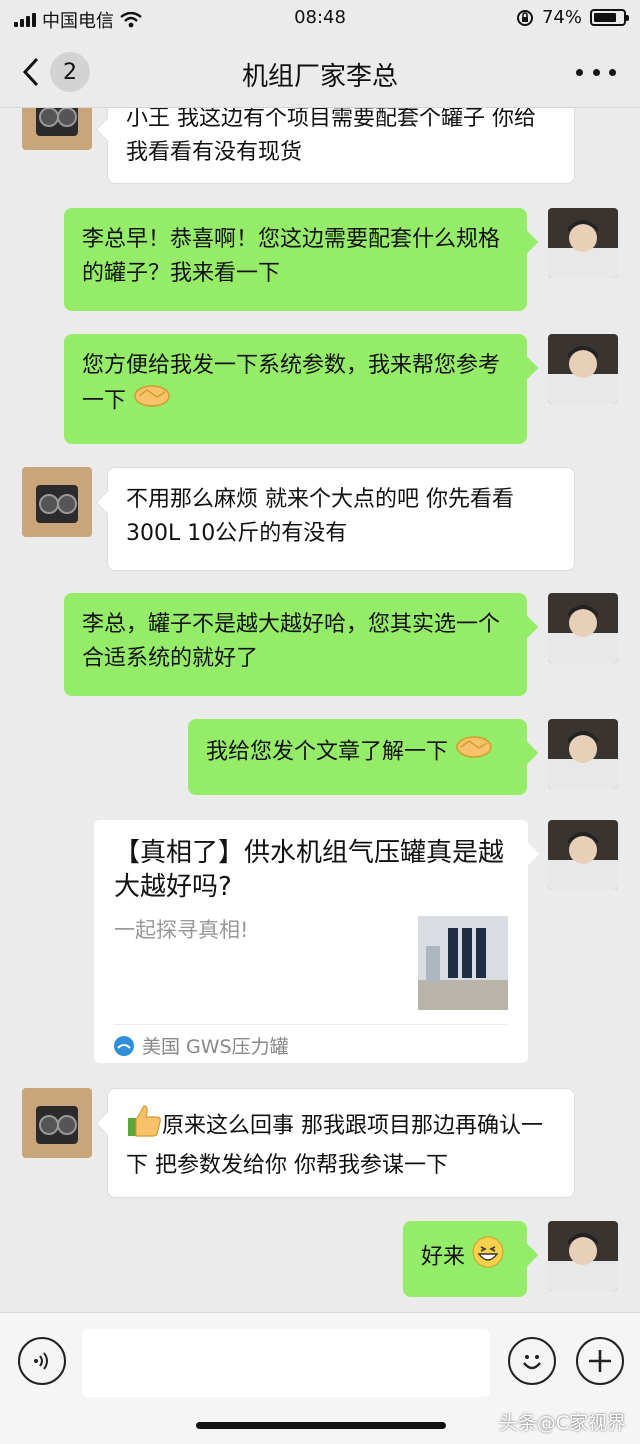  I want to click on plus-icon, so click(600, 1361).